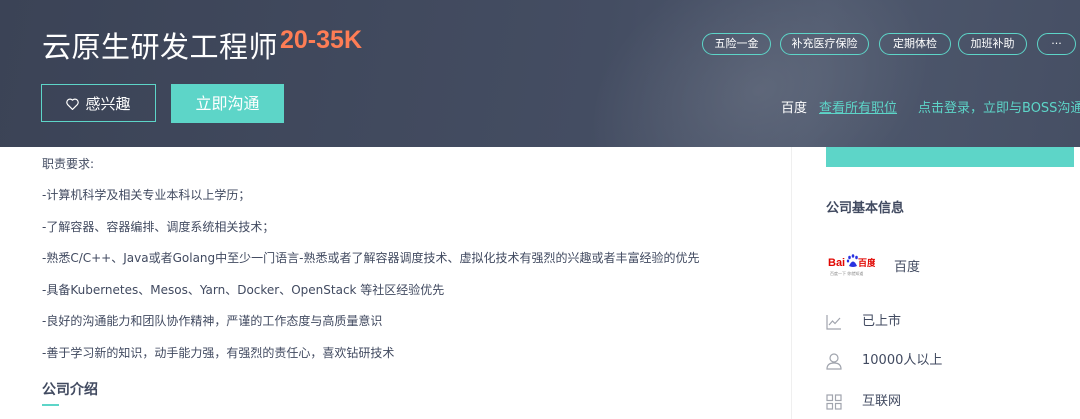 This screenshot has width=1080, height=419. Describe the element at coordinates (834, 402) in the screenshot. I see `grid-icon` at that location.